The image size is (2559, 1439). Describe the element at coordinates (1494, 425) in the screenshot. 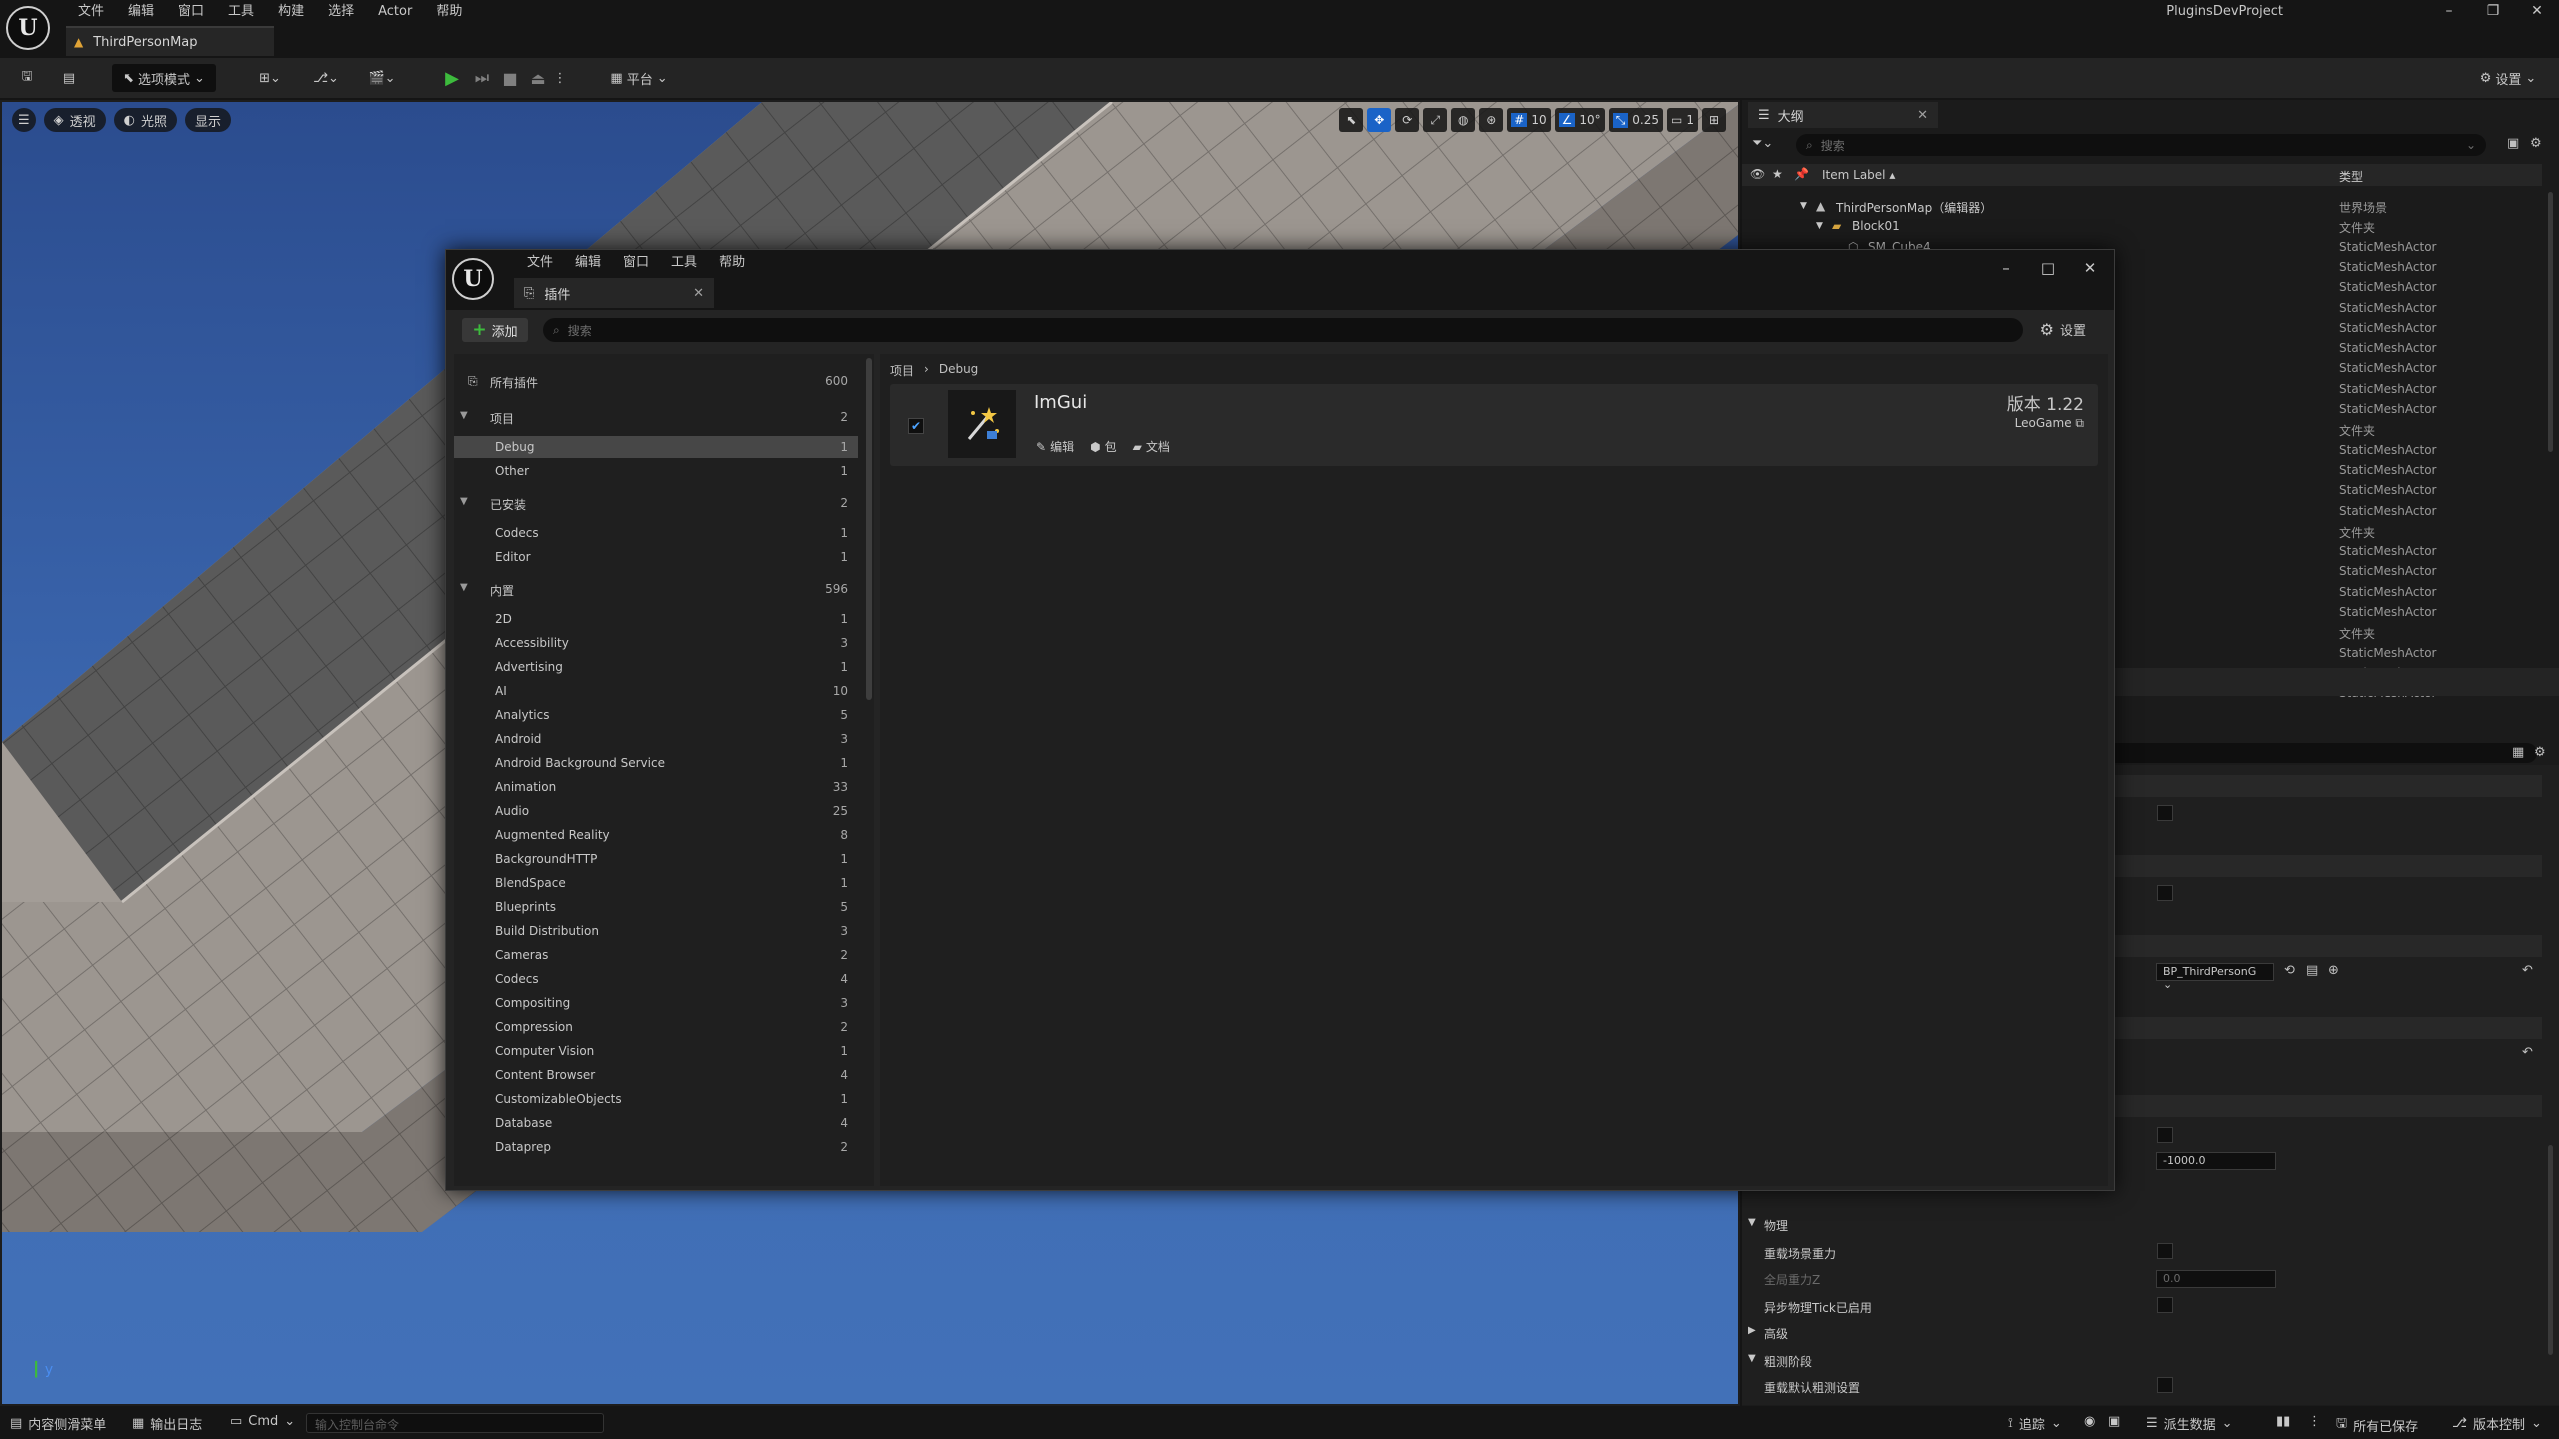

I see `plugin-card-imgui: ✔ ImGui ✎ 编辑 ⬢ 包 ▰ 文档 版本 1.22 LeoGame ⧉` at that location.